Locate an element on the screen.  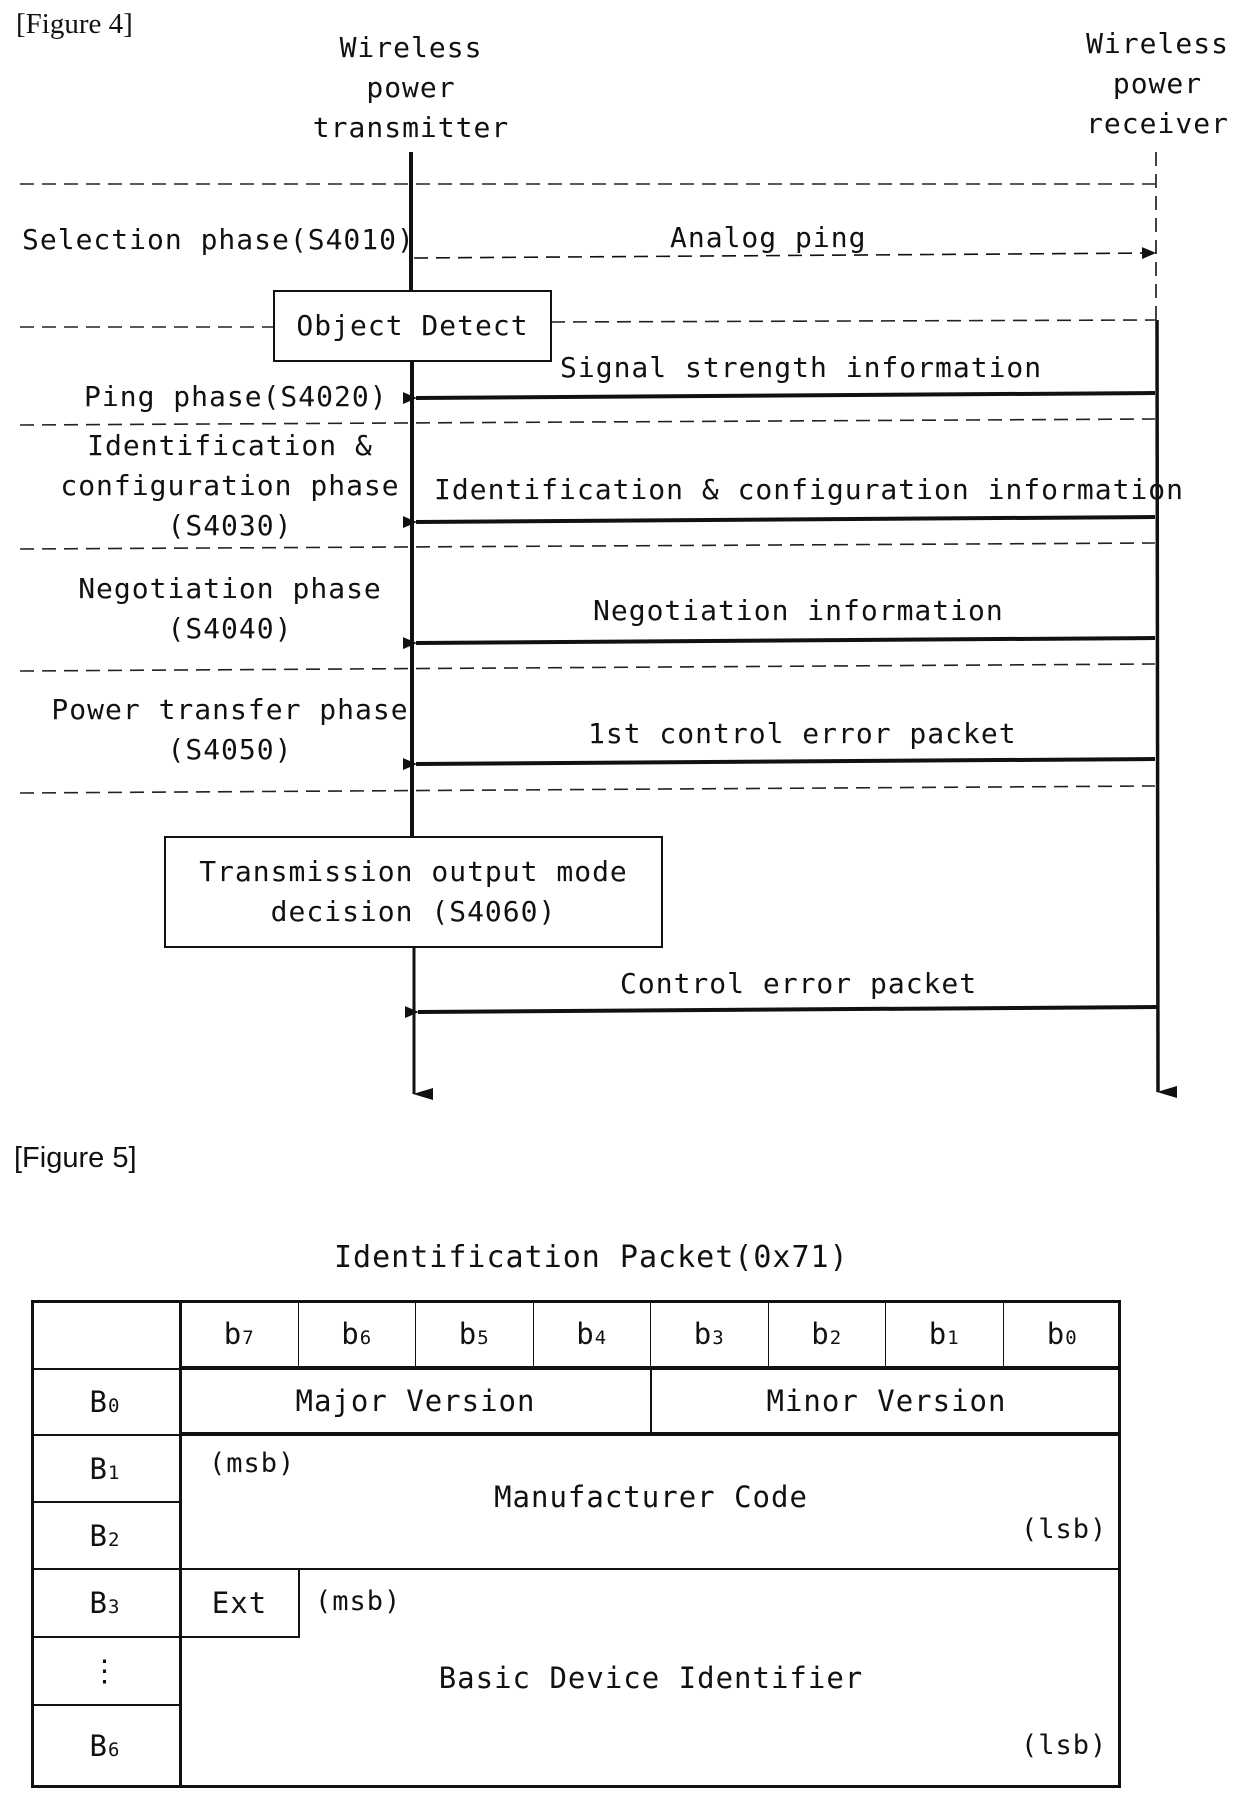
bit-header-b3: b3 is located at coordinates (710, 1334).